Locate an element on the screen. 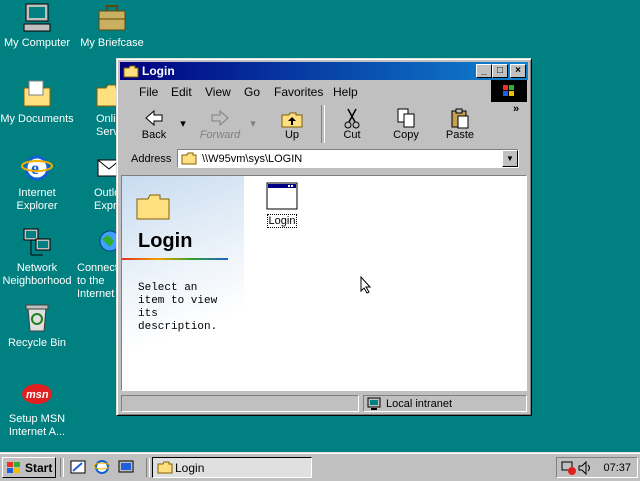 The height and width of the screenshot is (481, 640). paste-icon is located at coordinates (460, 118).